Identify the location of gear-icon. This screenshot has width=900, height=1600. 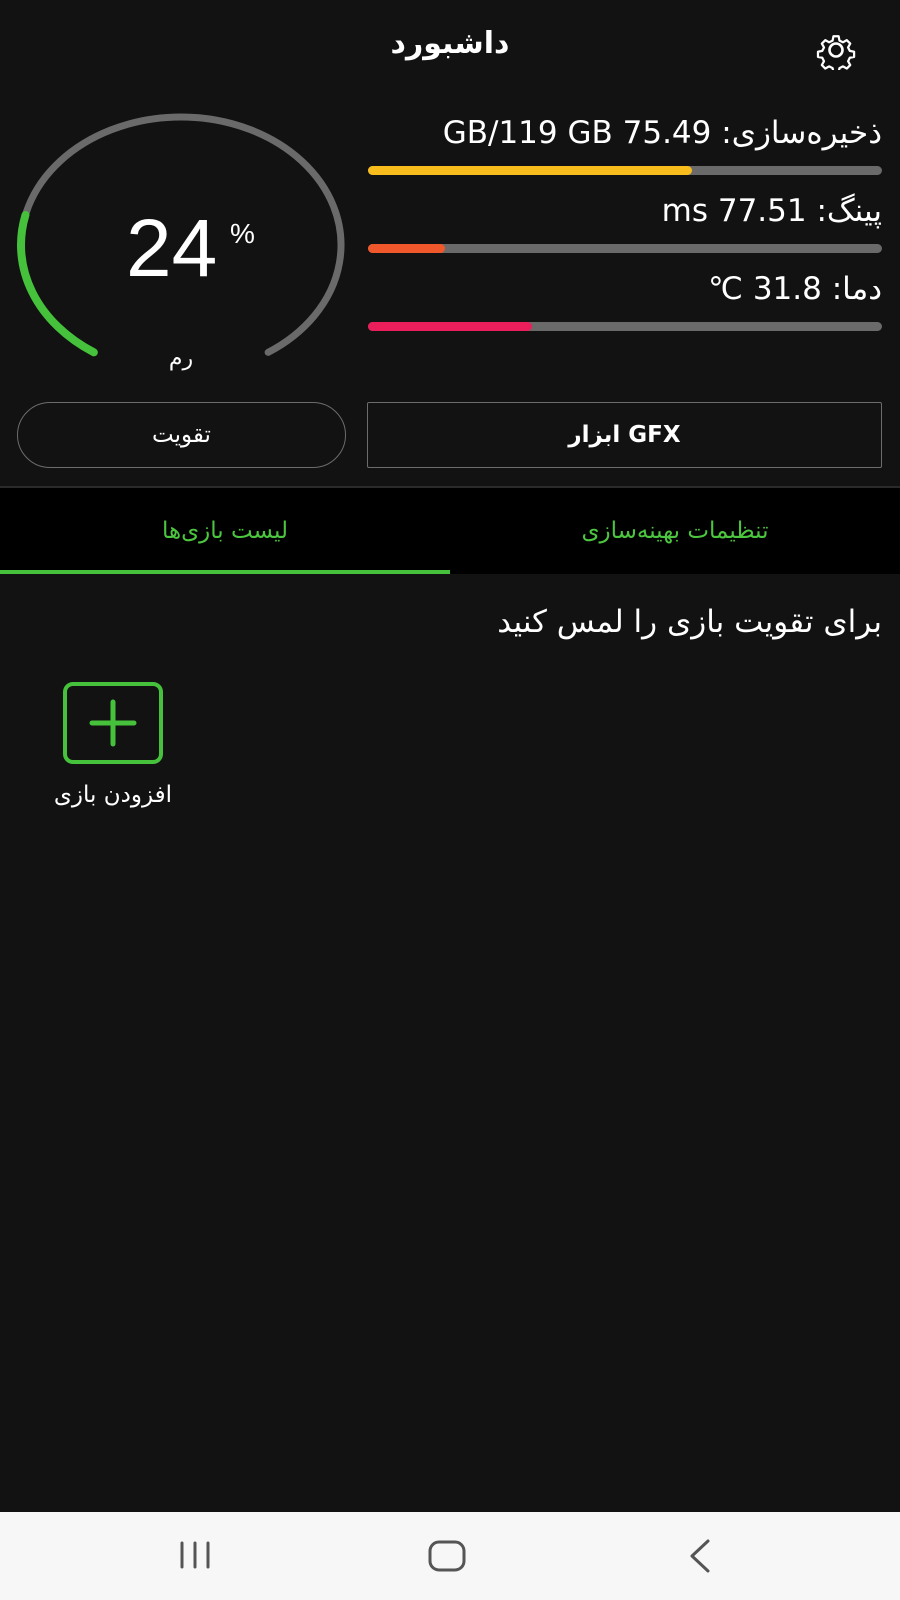
(836, 52).